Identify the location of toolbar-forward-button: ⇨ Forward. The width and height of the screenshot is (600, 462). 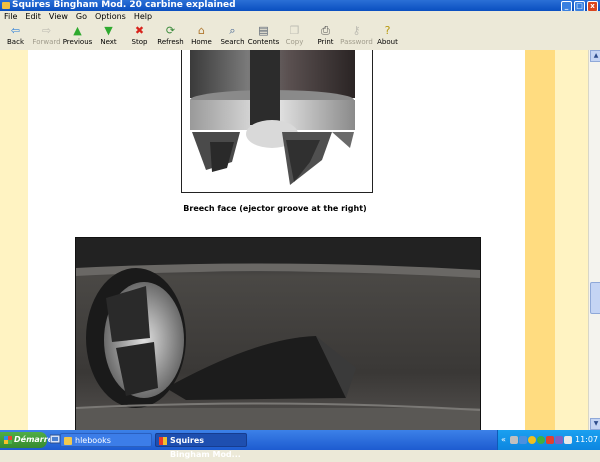
(46, 36).